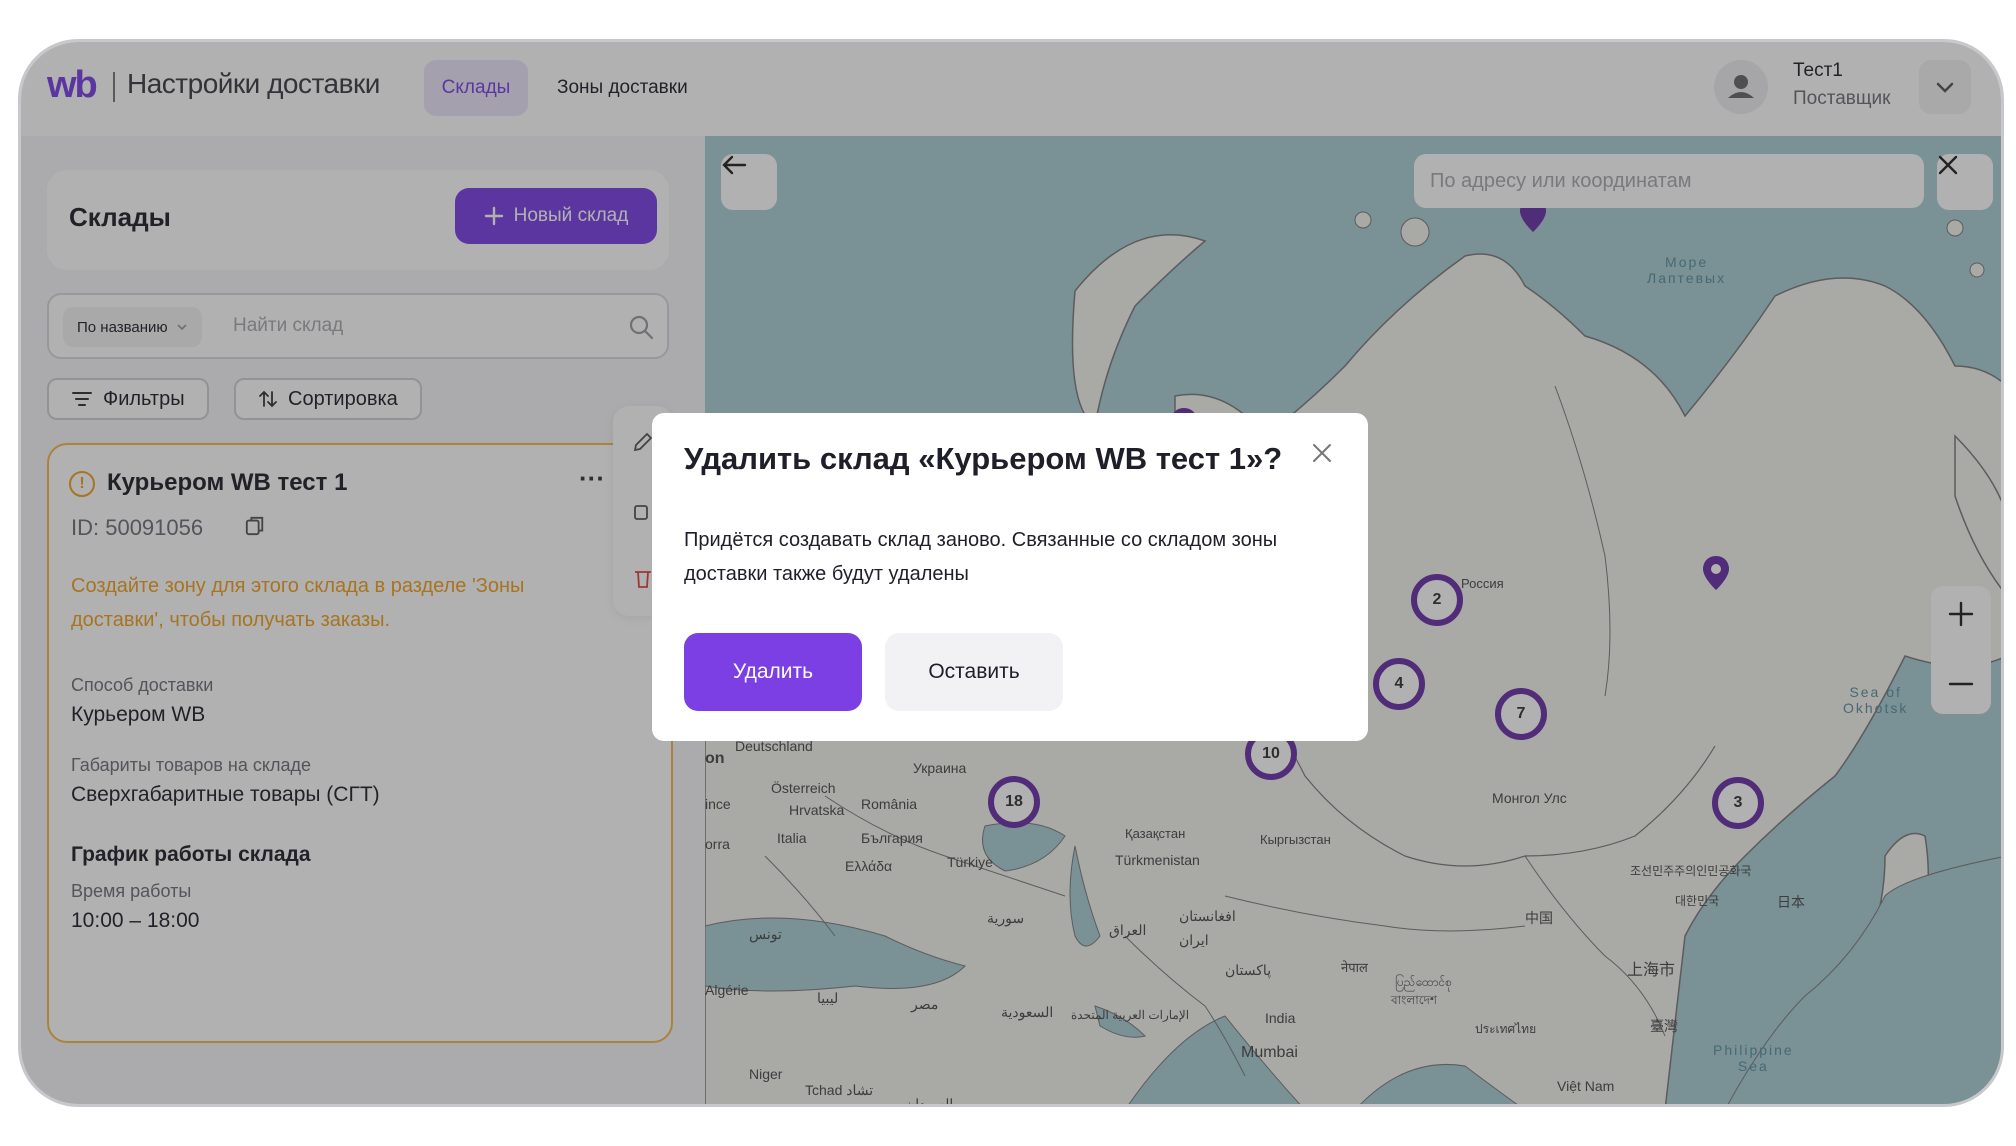  I want to click on close-icon, so click(1322, 453).